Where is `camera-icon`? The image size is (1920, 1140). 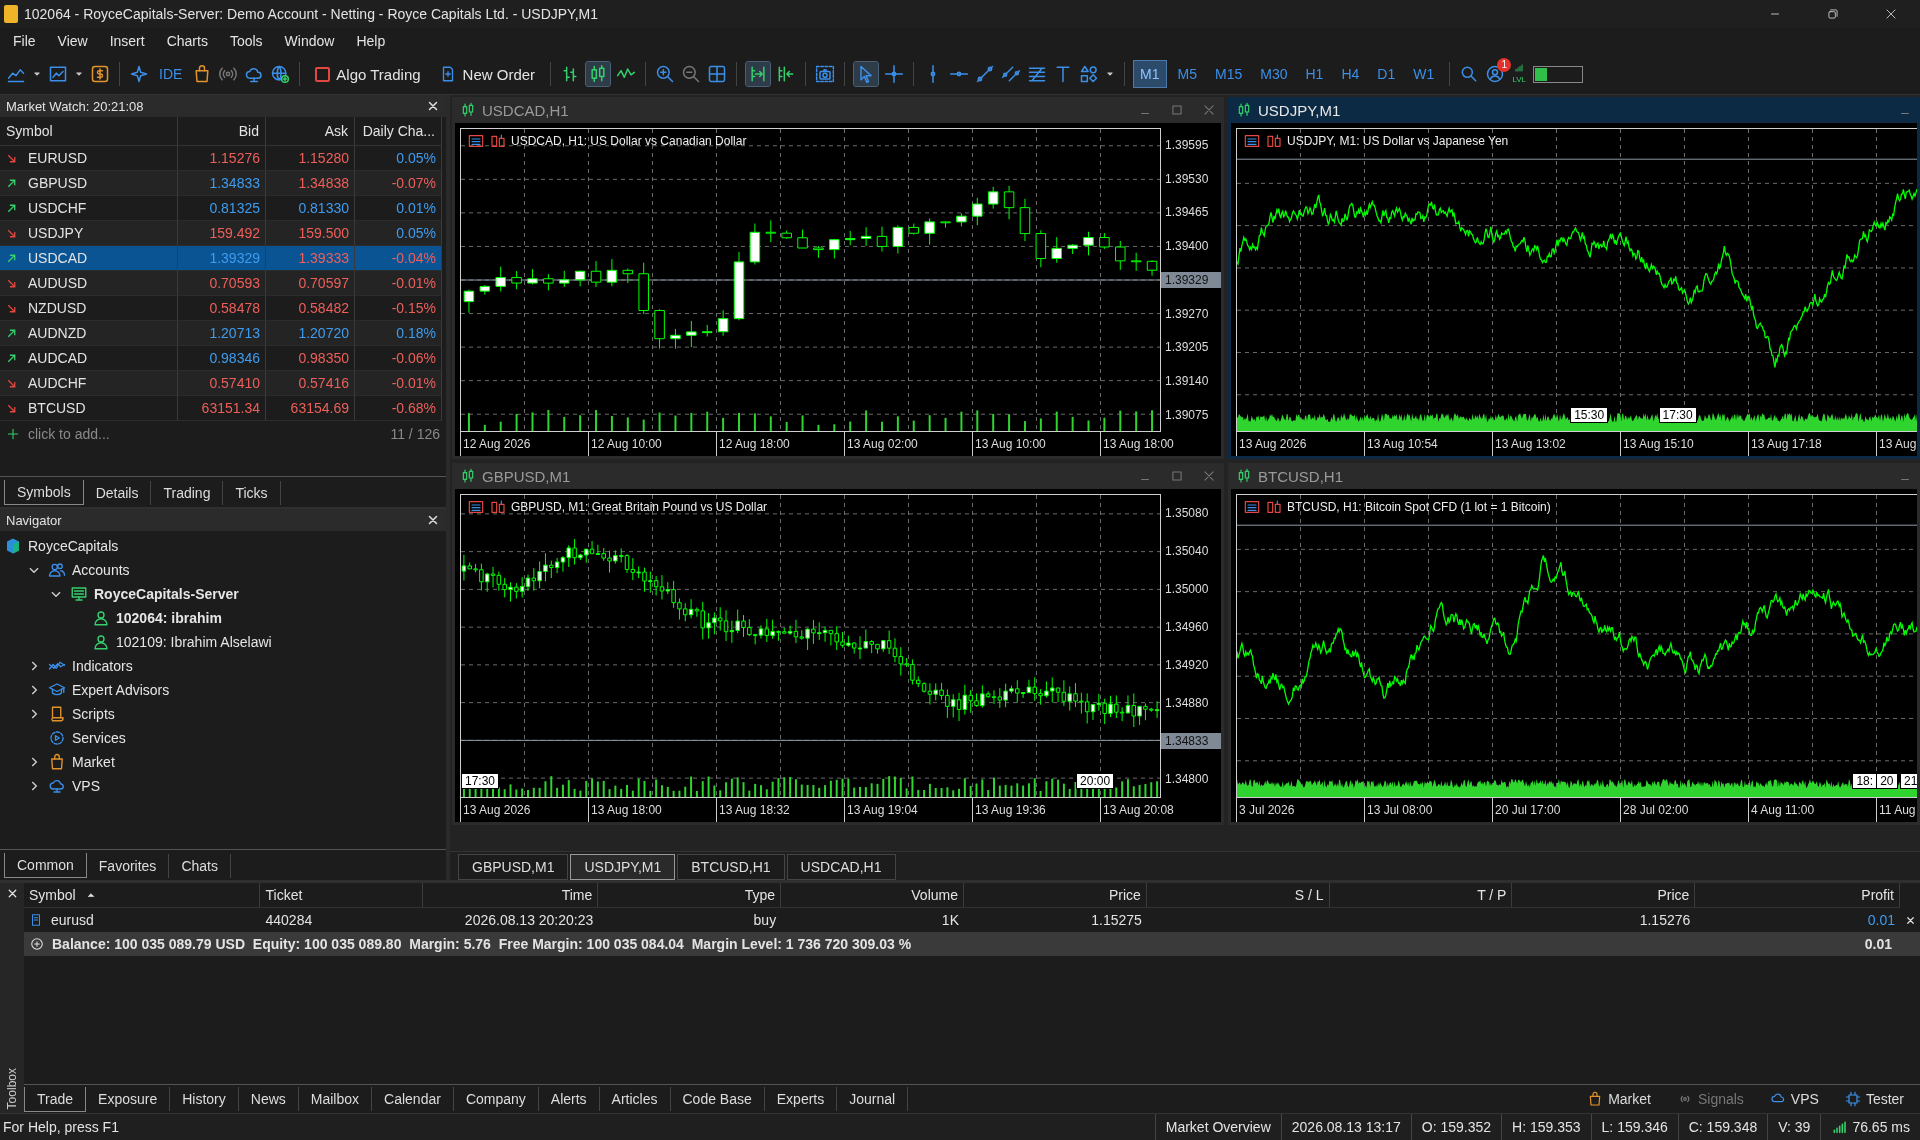
camera-icon is located at coordinates (825, 74).